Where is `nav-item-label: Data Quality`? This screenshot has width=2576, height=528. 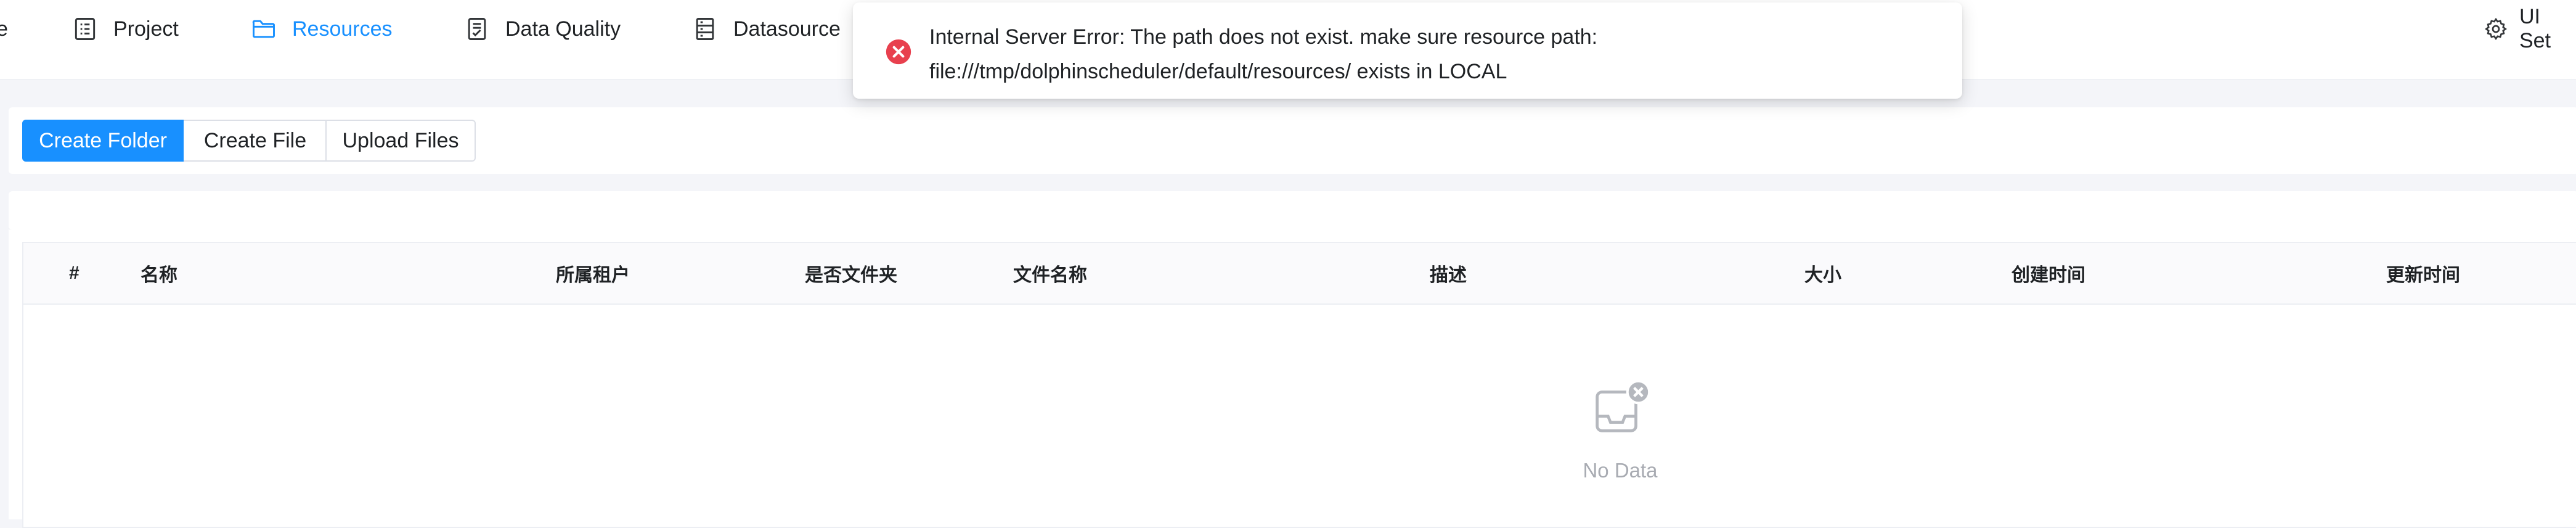
nav-item-label: Data Quality is located at coordinates (563, 29).